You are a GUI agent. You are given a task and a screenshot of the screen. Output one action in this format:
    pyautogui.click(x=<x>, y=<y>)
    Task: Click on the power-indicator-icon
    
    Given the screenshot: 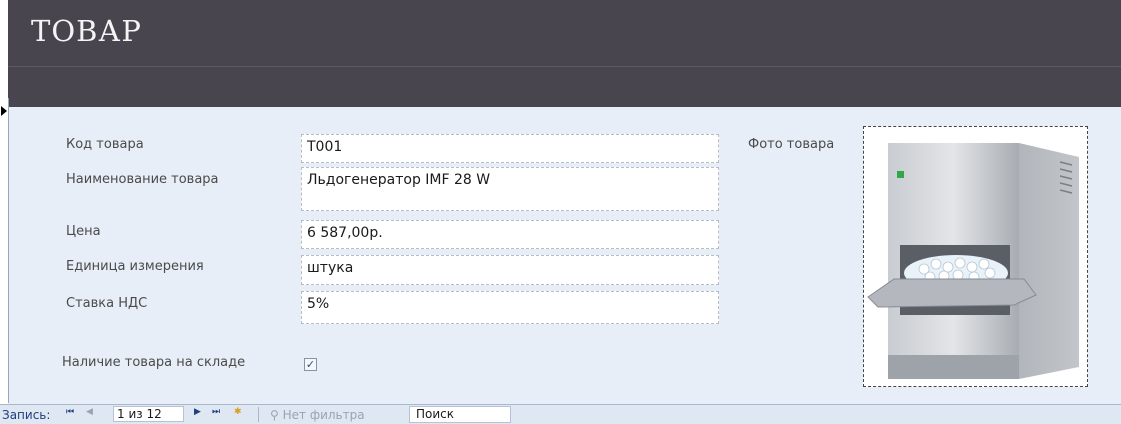 What is the action you would take?
    pyautogui.click(x=900, y=174)
    